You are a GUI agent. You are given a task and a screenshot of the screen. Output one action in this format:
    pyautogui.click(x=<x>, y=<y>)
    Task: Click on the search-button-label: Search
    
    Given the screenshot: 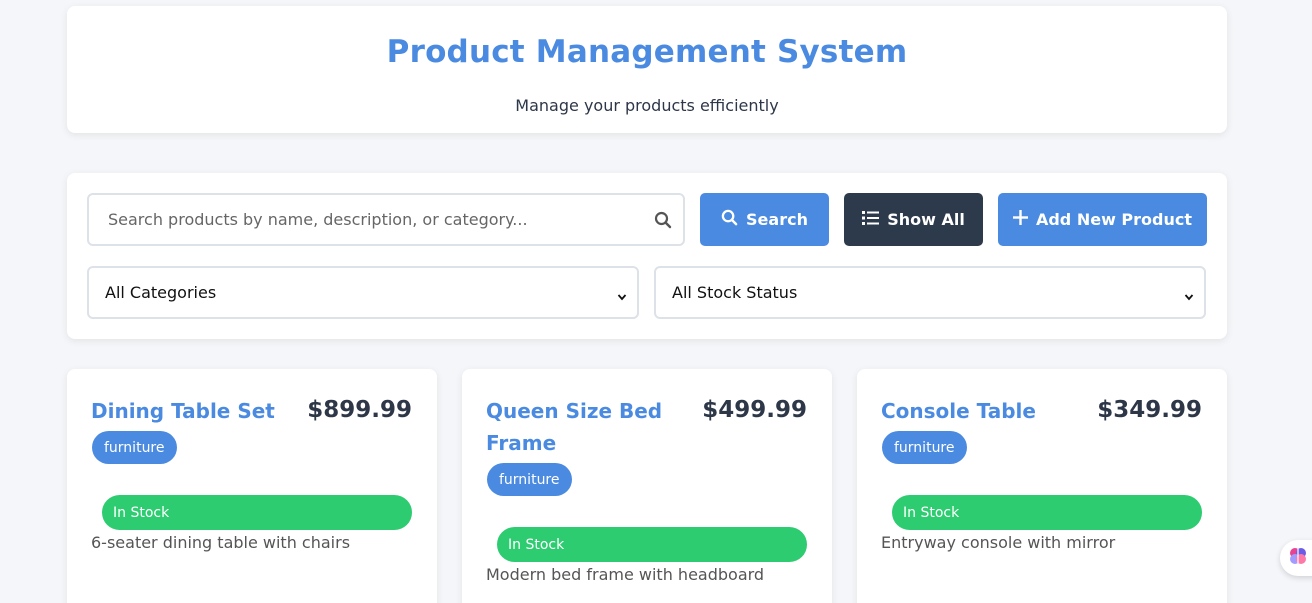 What is the action you would take?
    pyautogui.click(x=777, y=219)
    